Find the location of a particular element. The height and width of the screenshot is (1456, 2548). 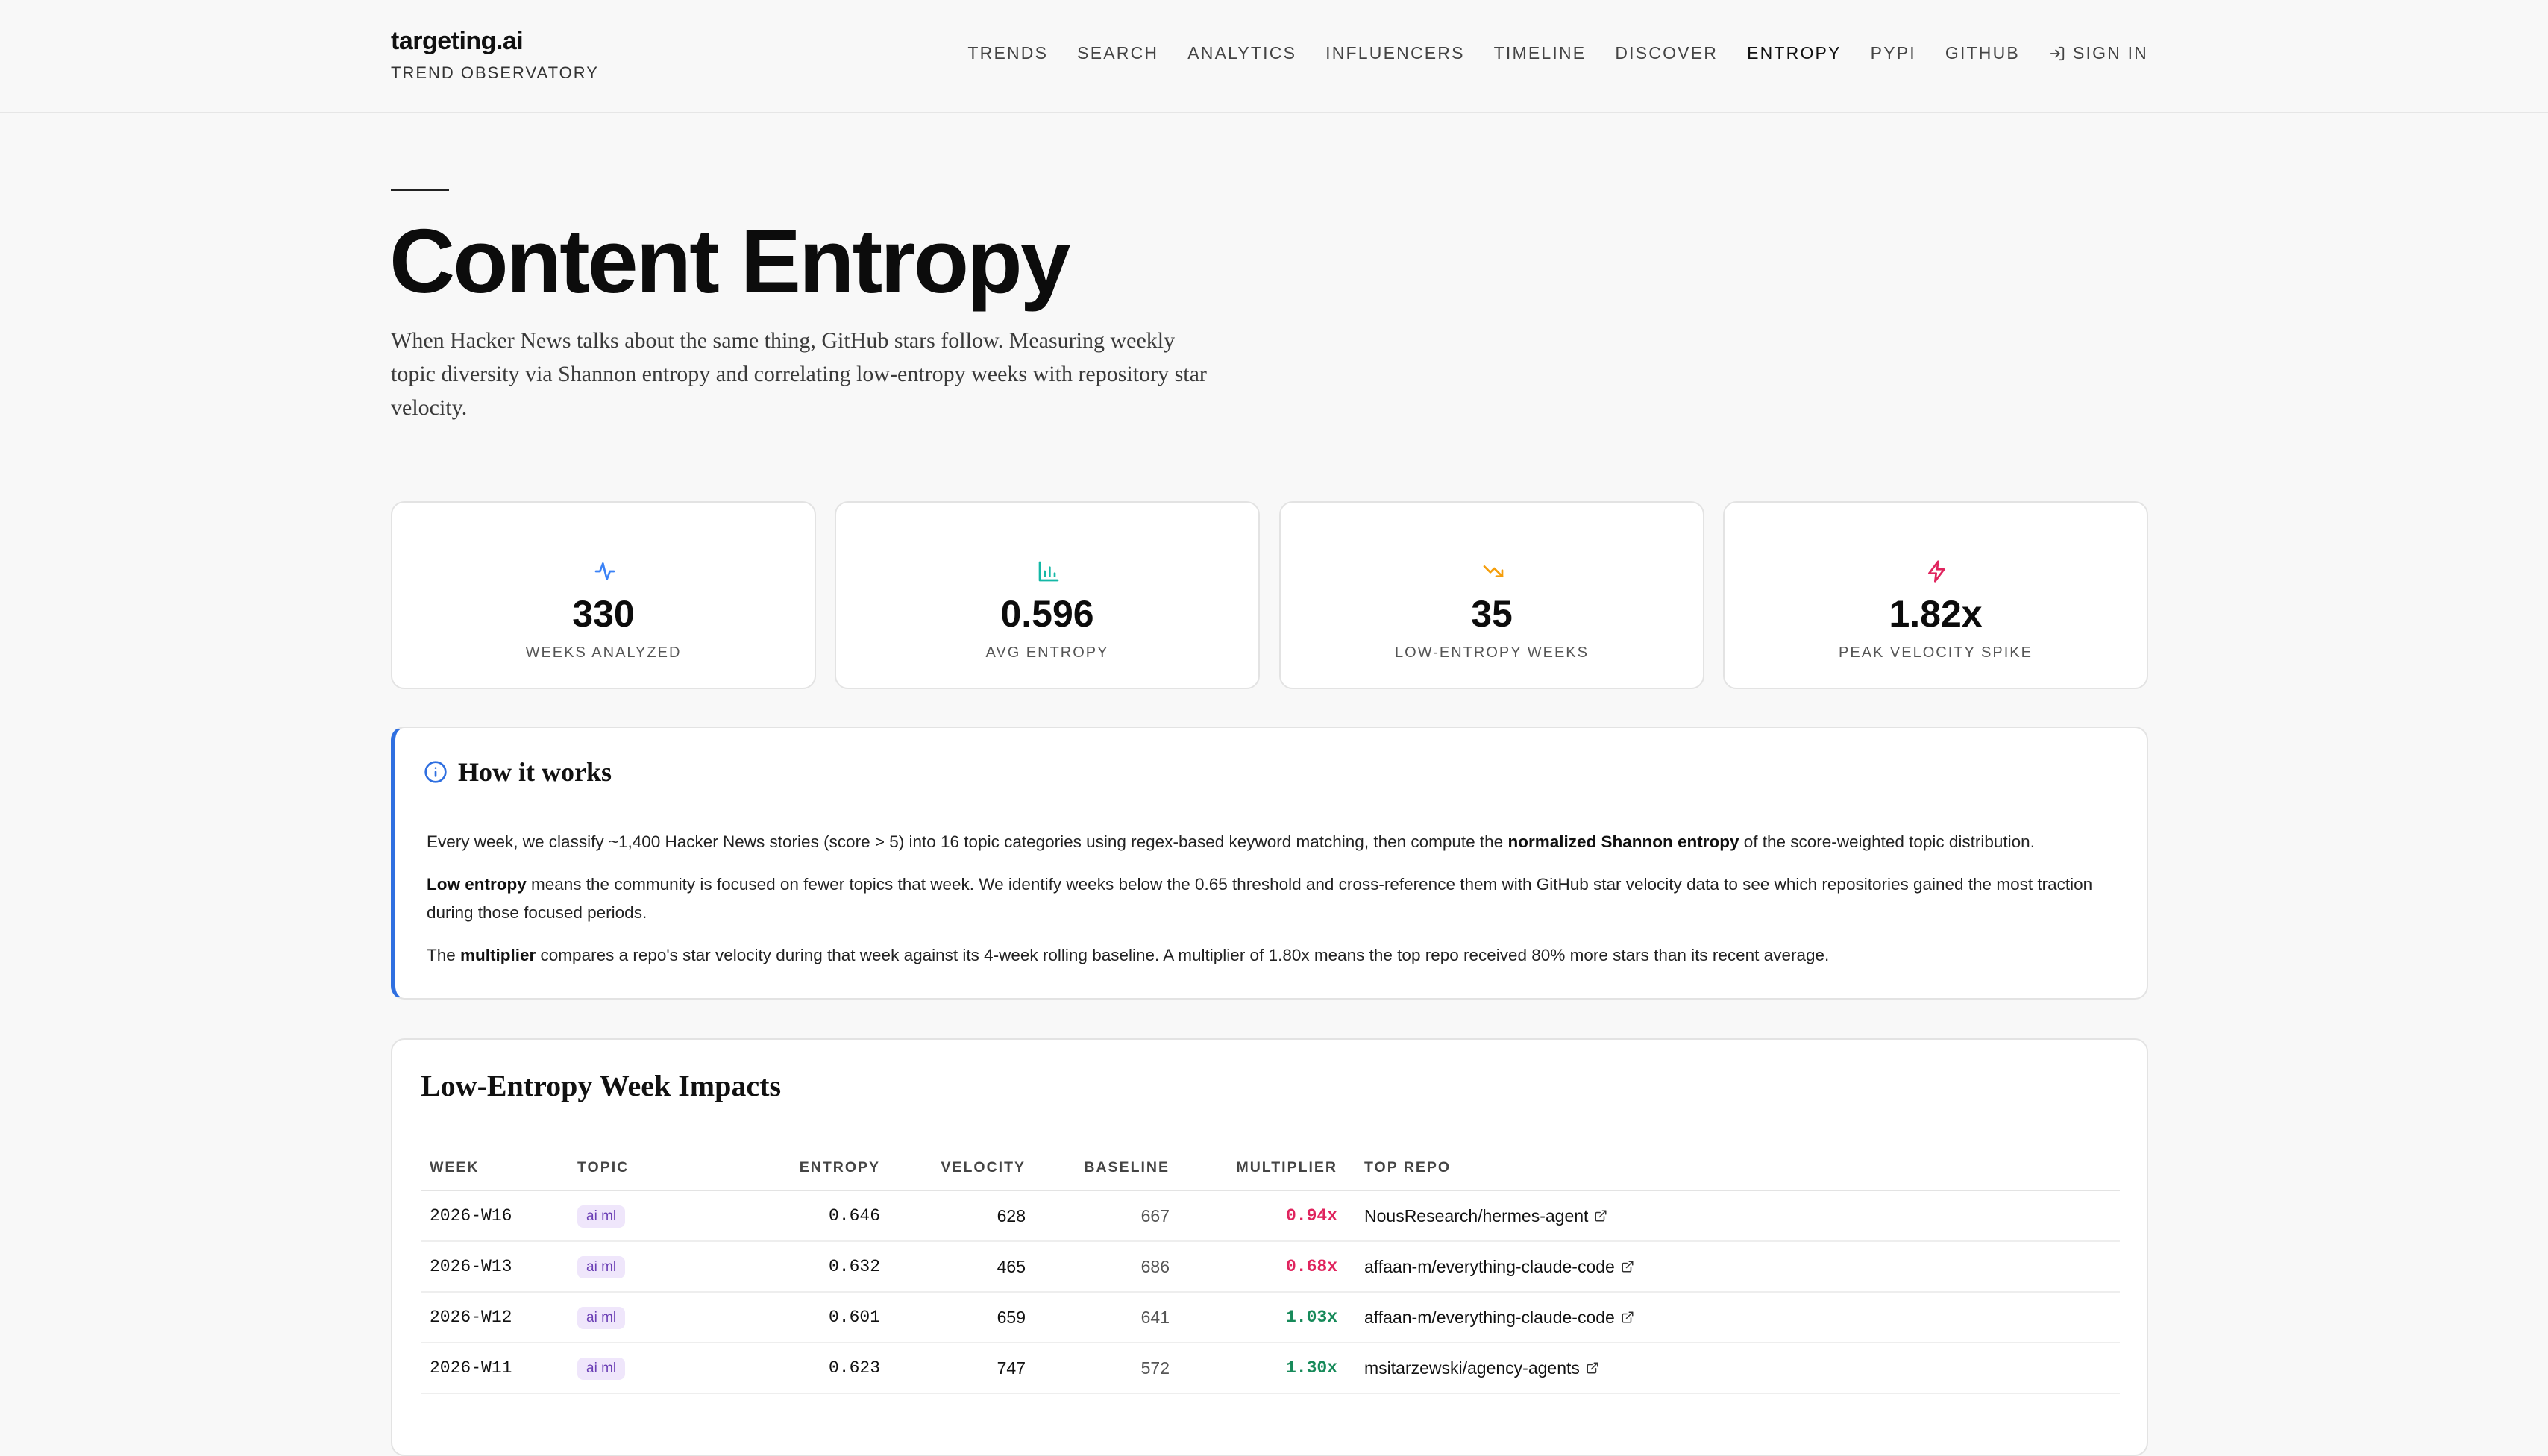

cell-entropy: 0.632 is located at coordinates (822, 1267).